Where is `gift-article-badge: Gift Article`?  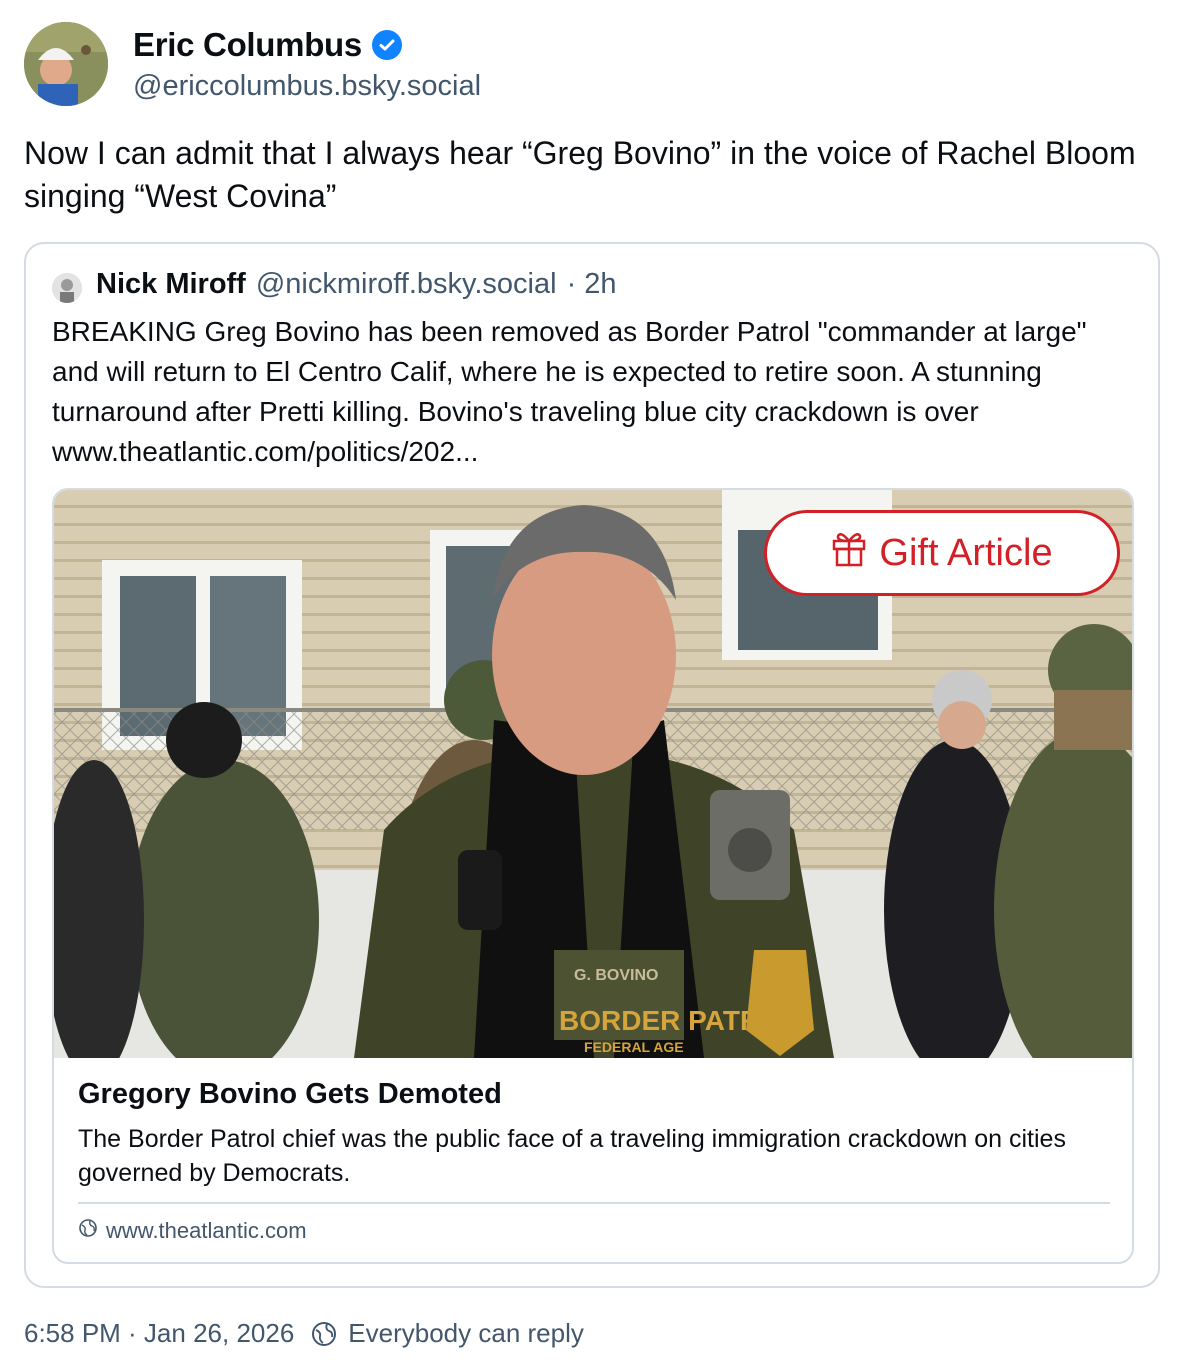 gift-article-badge: Gift Article is located at coordinates (942, 553).